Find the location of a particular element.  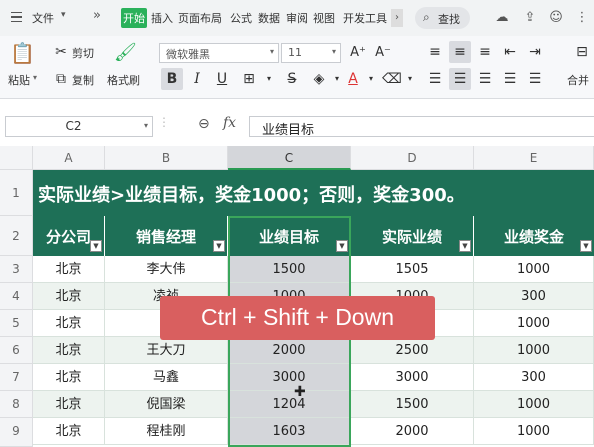

copy-button: 复制 is located at coordinates (83, 80).